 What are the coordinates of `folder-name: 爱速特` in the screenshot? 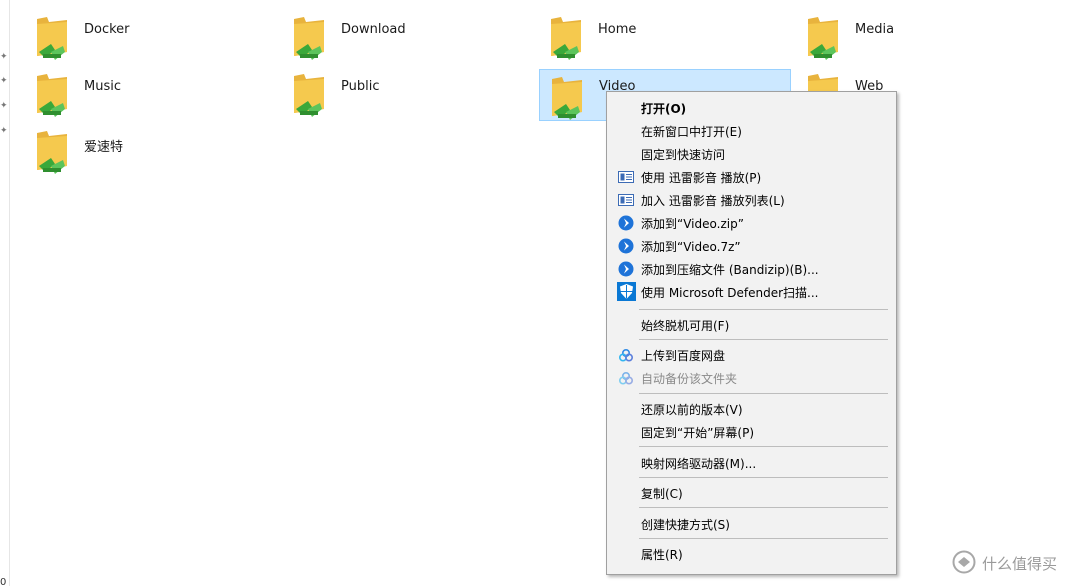 It's located at (104, 147).